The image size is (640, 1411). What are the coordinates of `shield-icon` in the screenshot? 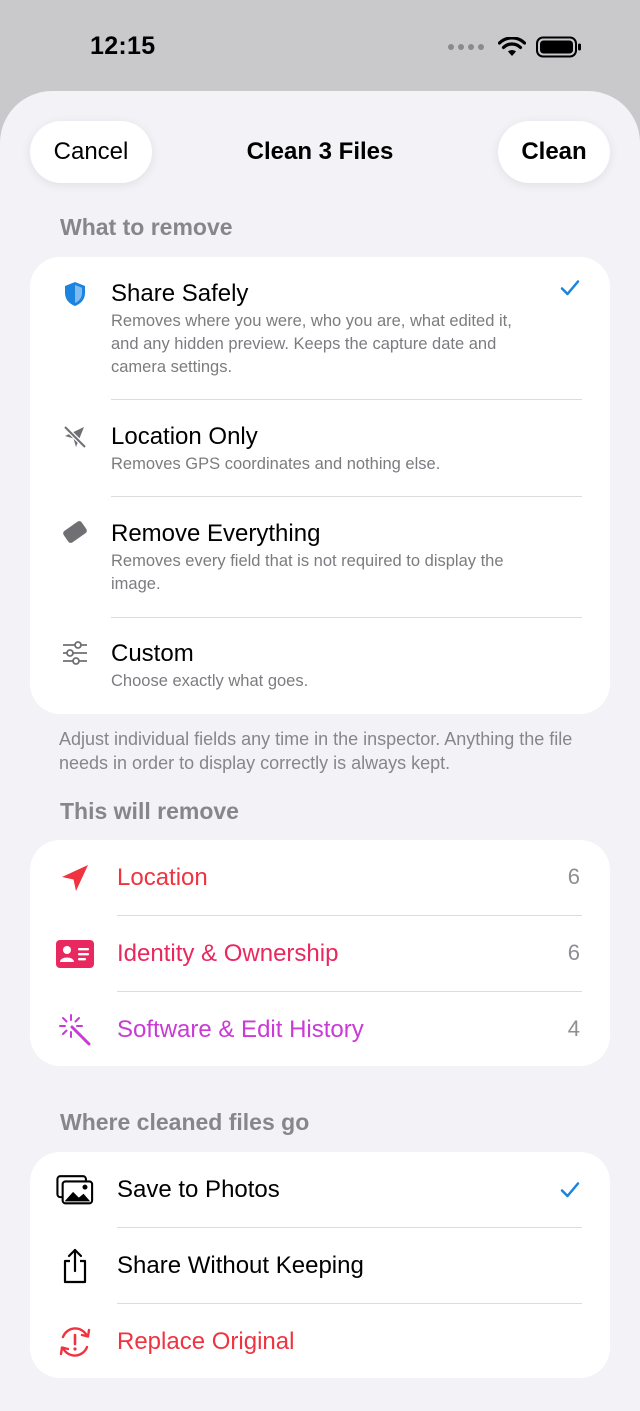 It's located at (75, 294).